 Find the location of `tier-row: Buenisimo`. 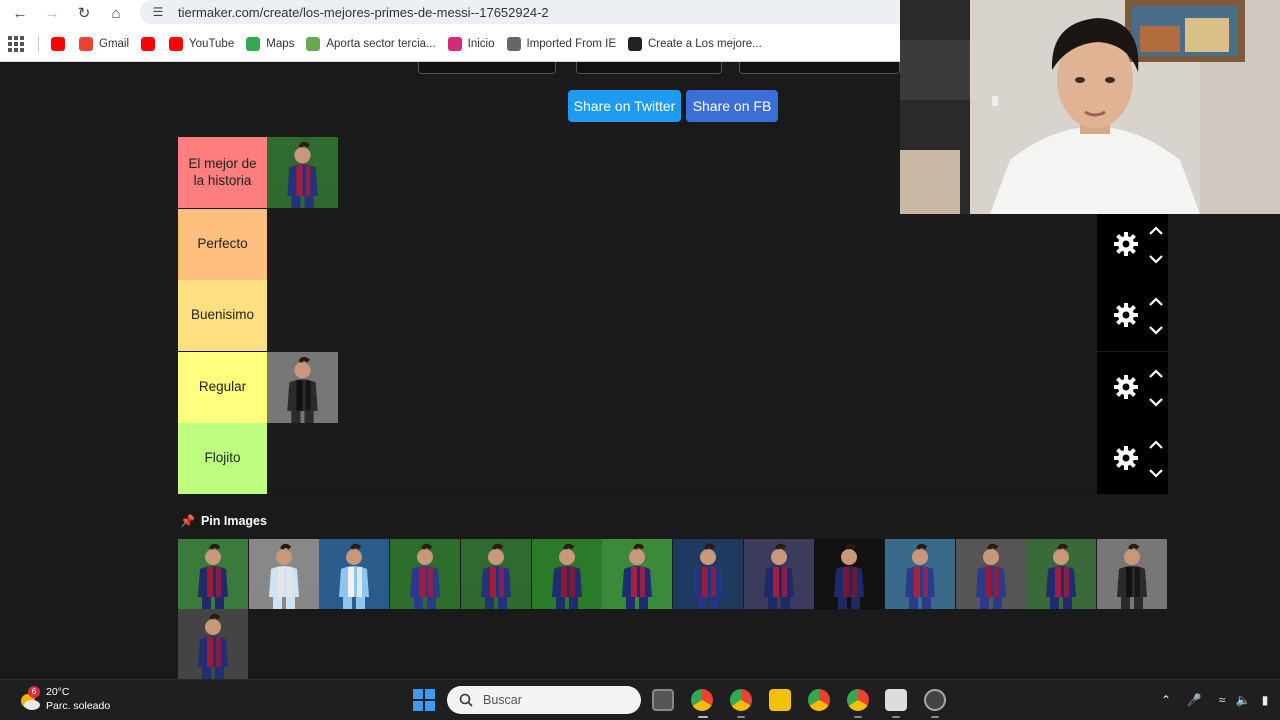

tier-row: Buenisimo is located at coordinates (673, 316).